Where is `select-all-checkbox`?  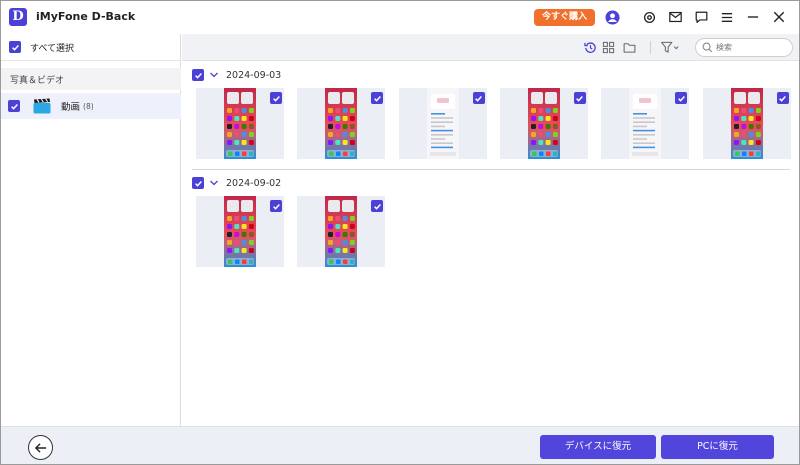
select-all-checkbox is located at coordinates (15, 47).